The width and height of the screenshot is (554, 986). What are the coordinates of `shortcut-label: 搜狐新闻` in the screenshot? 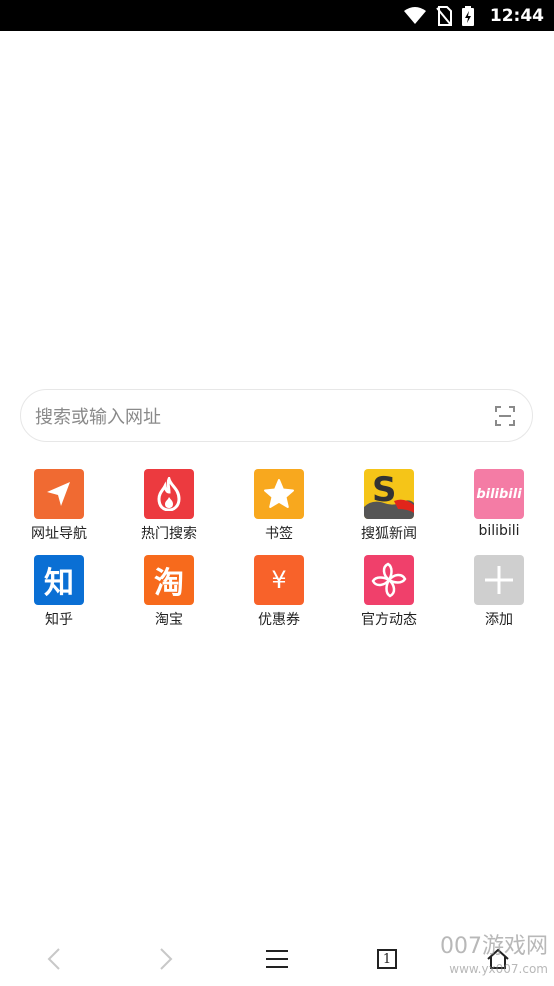 It's located at (389, 534).